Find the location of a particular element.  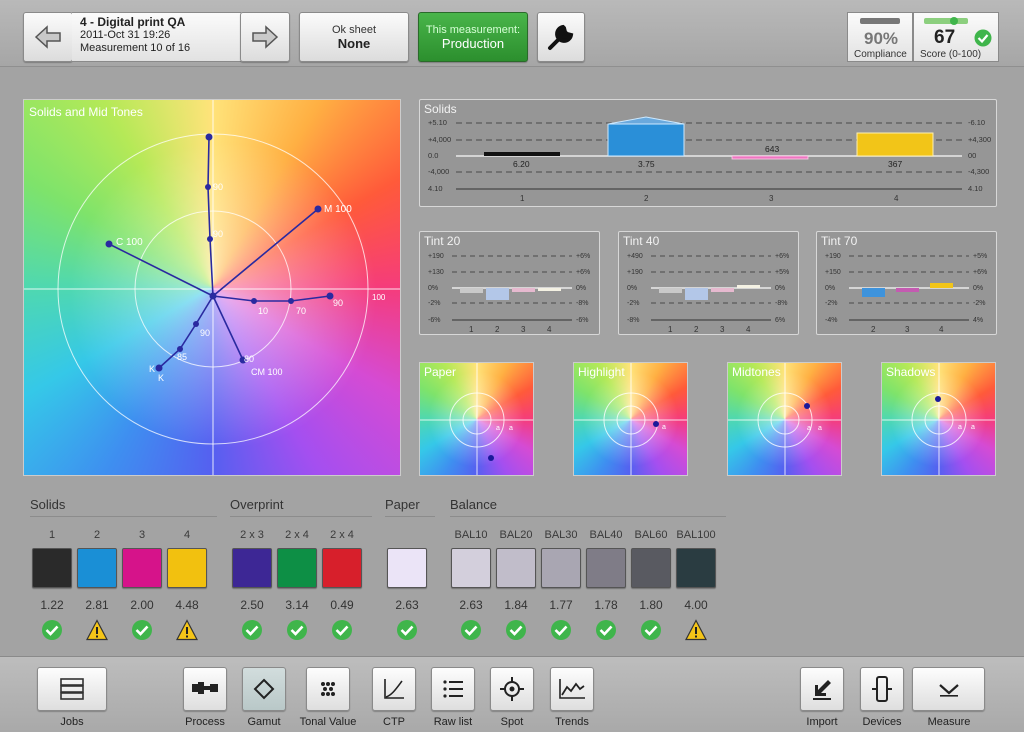

gamut-label-90b: 90 is located at coordinates (218, 234).